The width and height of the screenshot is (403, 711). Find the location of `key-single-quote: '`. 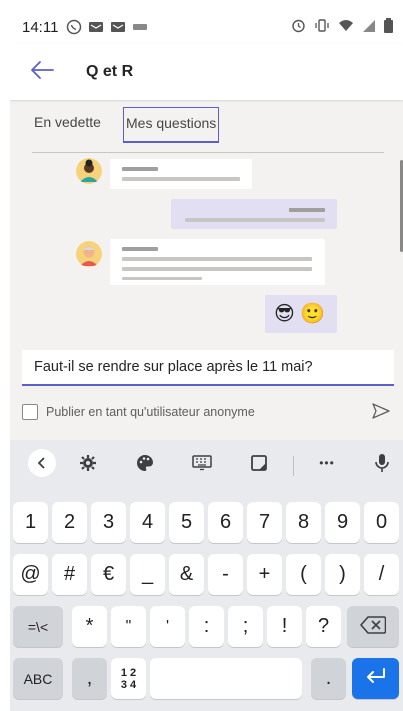

key-single-quote: ' is located at coordinates (167, 626).